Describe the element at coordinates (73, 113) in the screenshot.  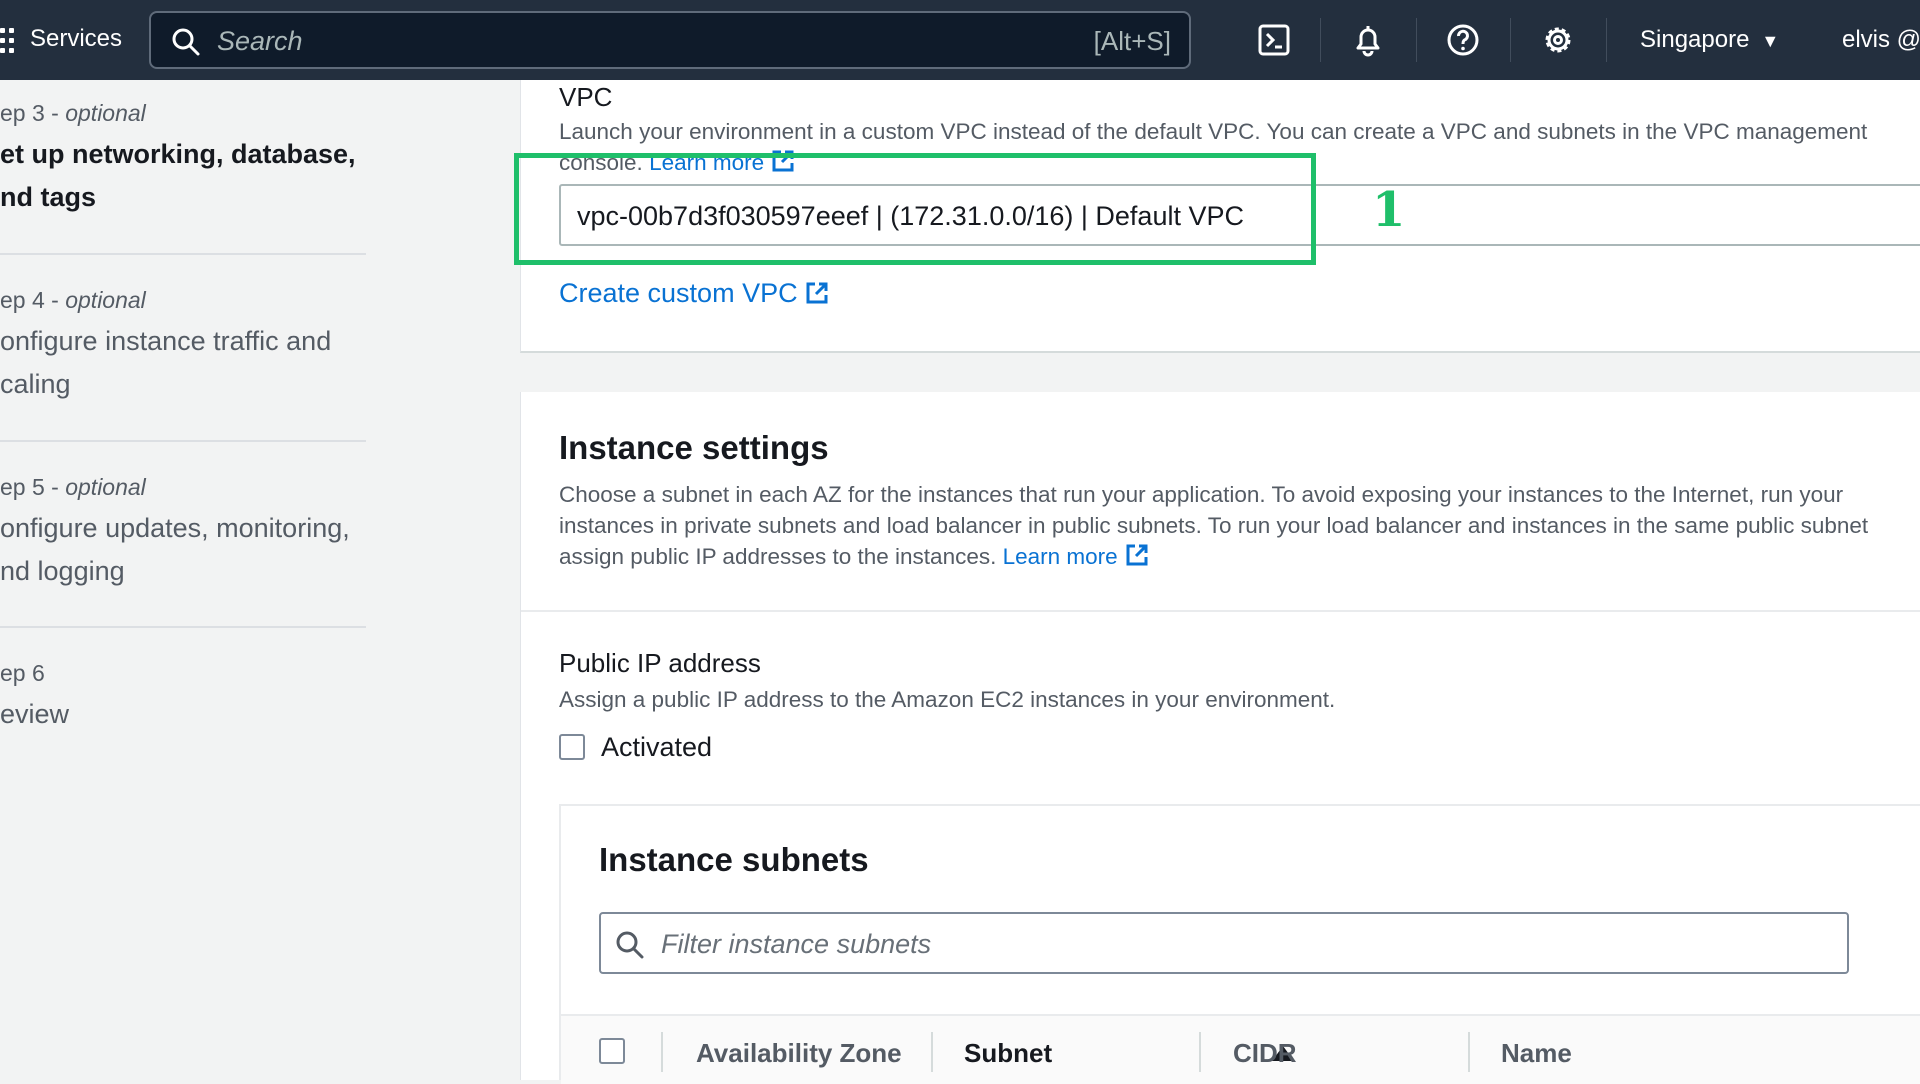
I see `step-label: ep 3 - optional` at that location.